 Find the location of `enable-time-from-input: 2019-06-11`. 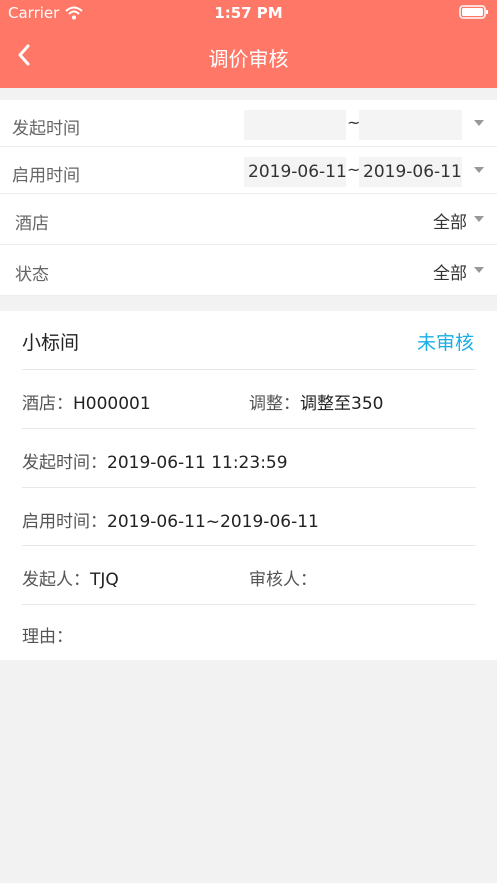

enable-time-from-input: 2019-06-11 is located at coordinates (295, 172).